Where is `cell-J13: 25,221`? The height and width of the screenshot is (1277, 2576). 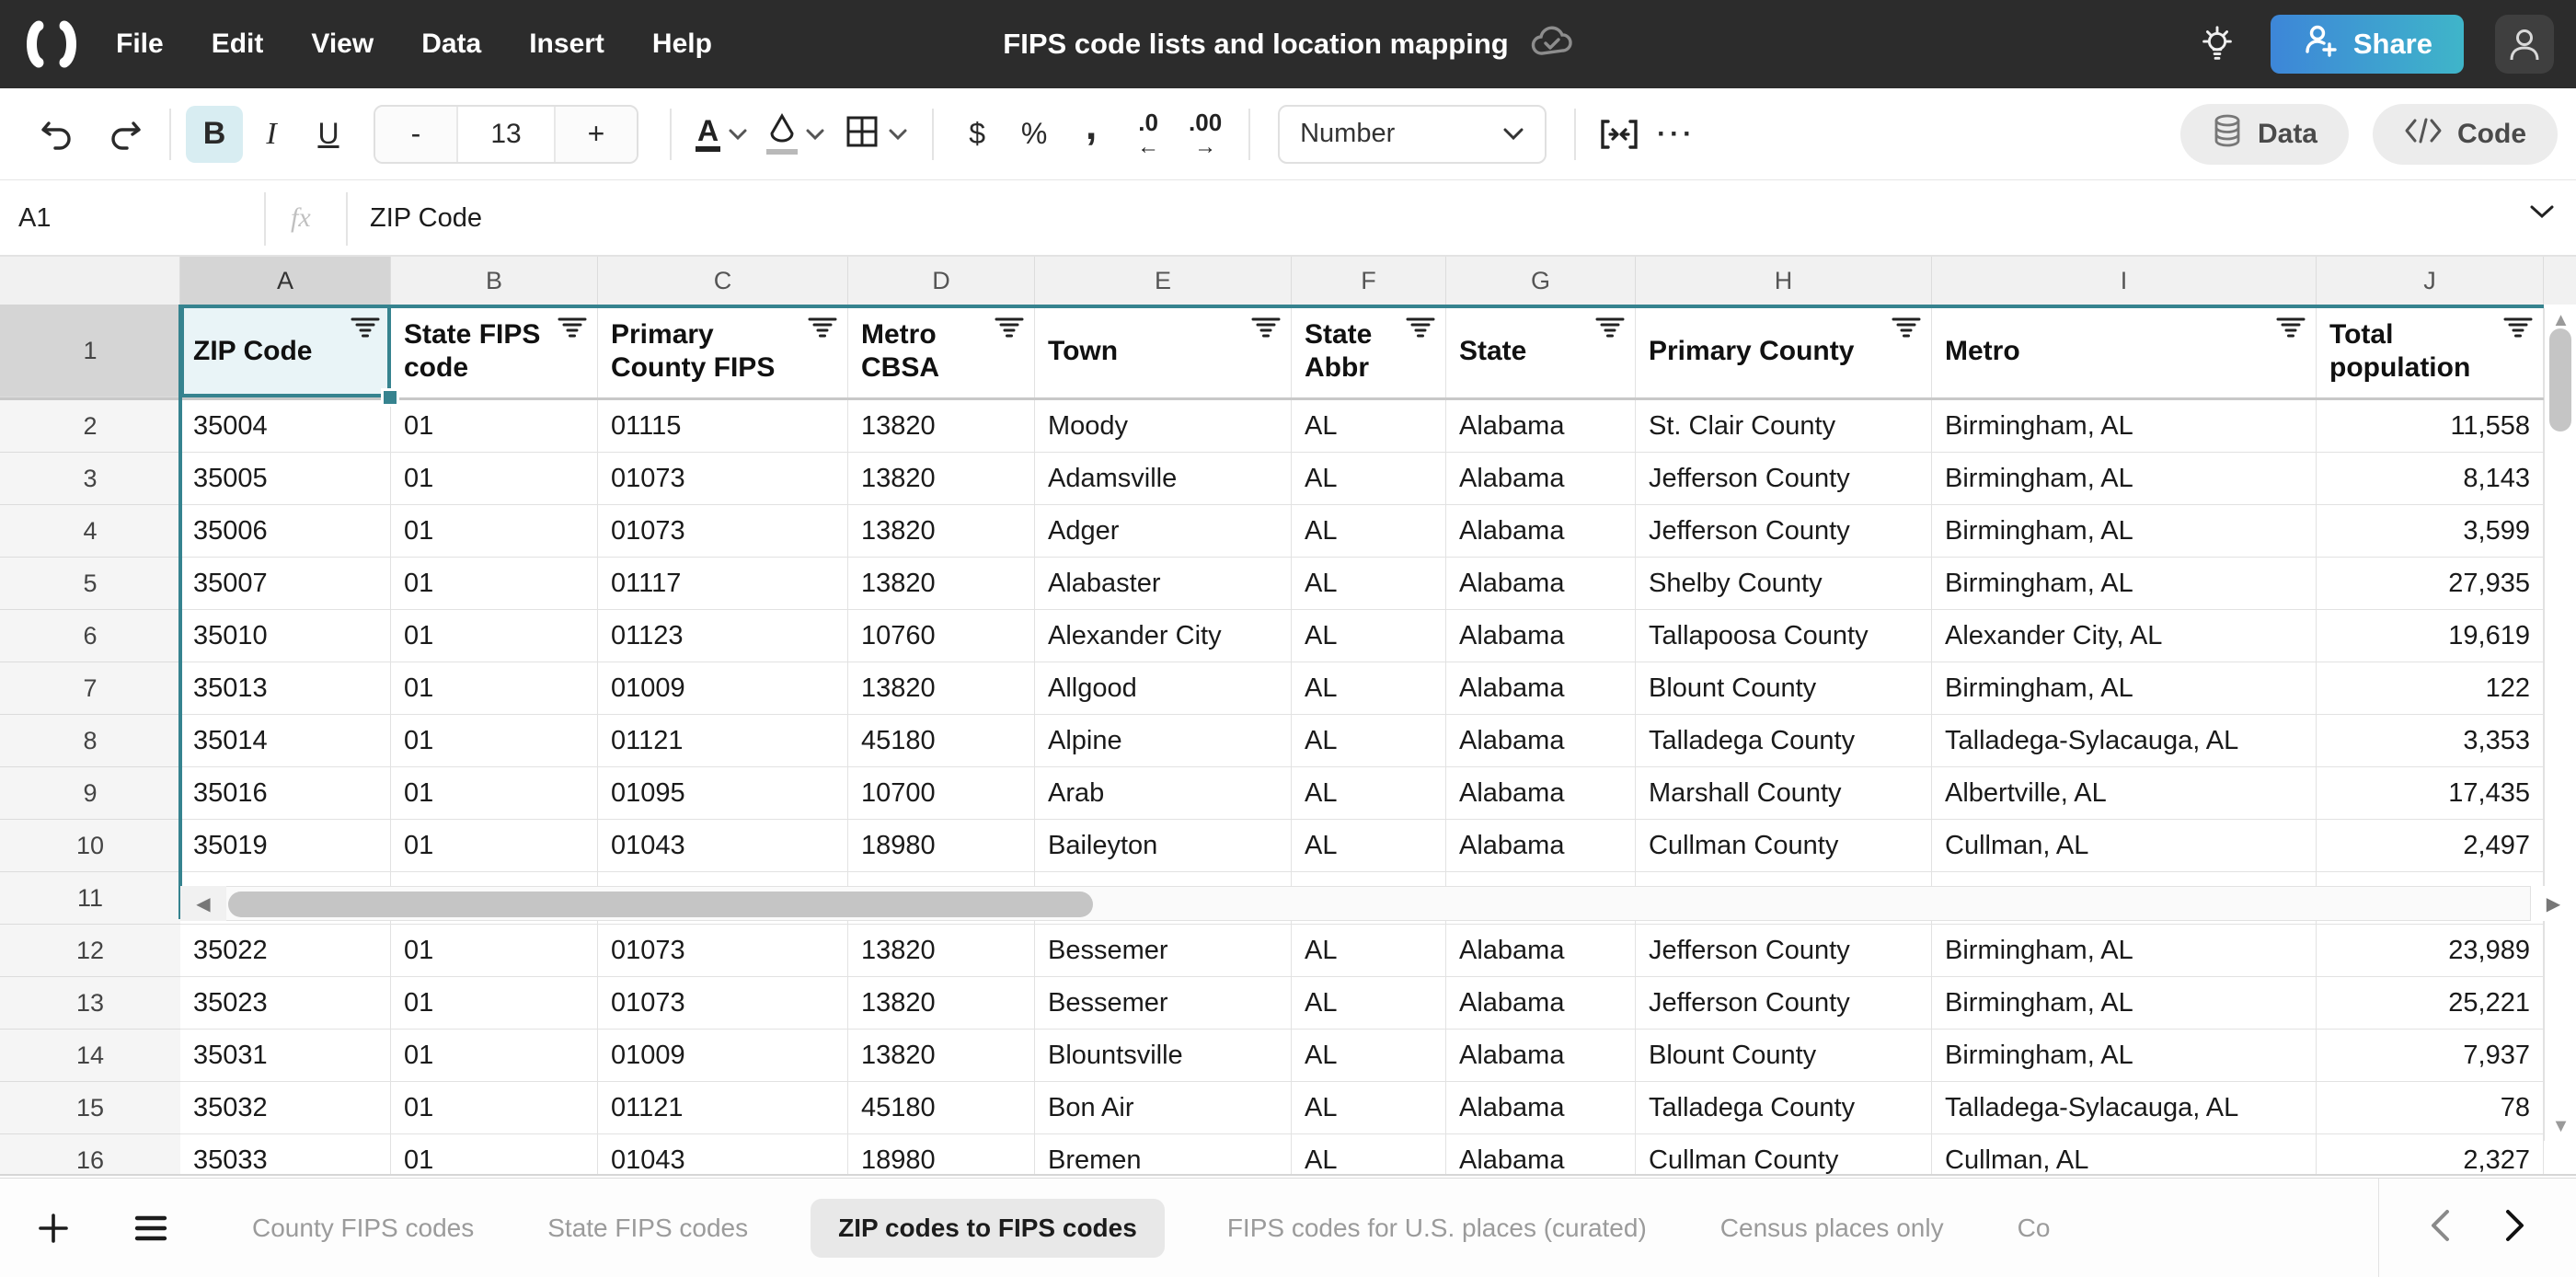 cell-J13: 25,221 is located at coordinates (2430, 1003).